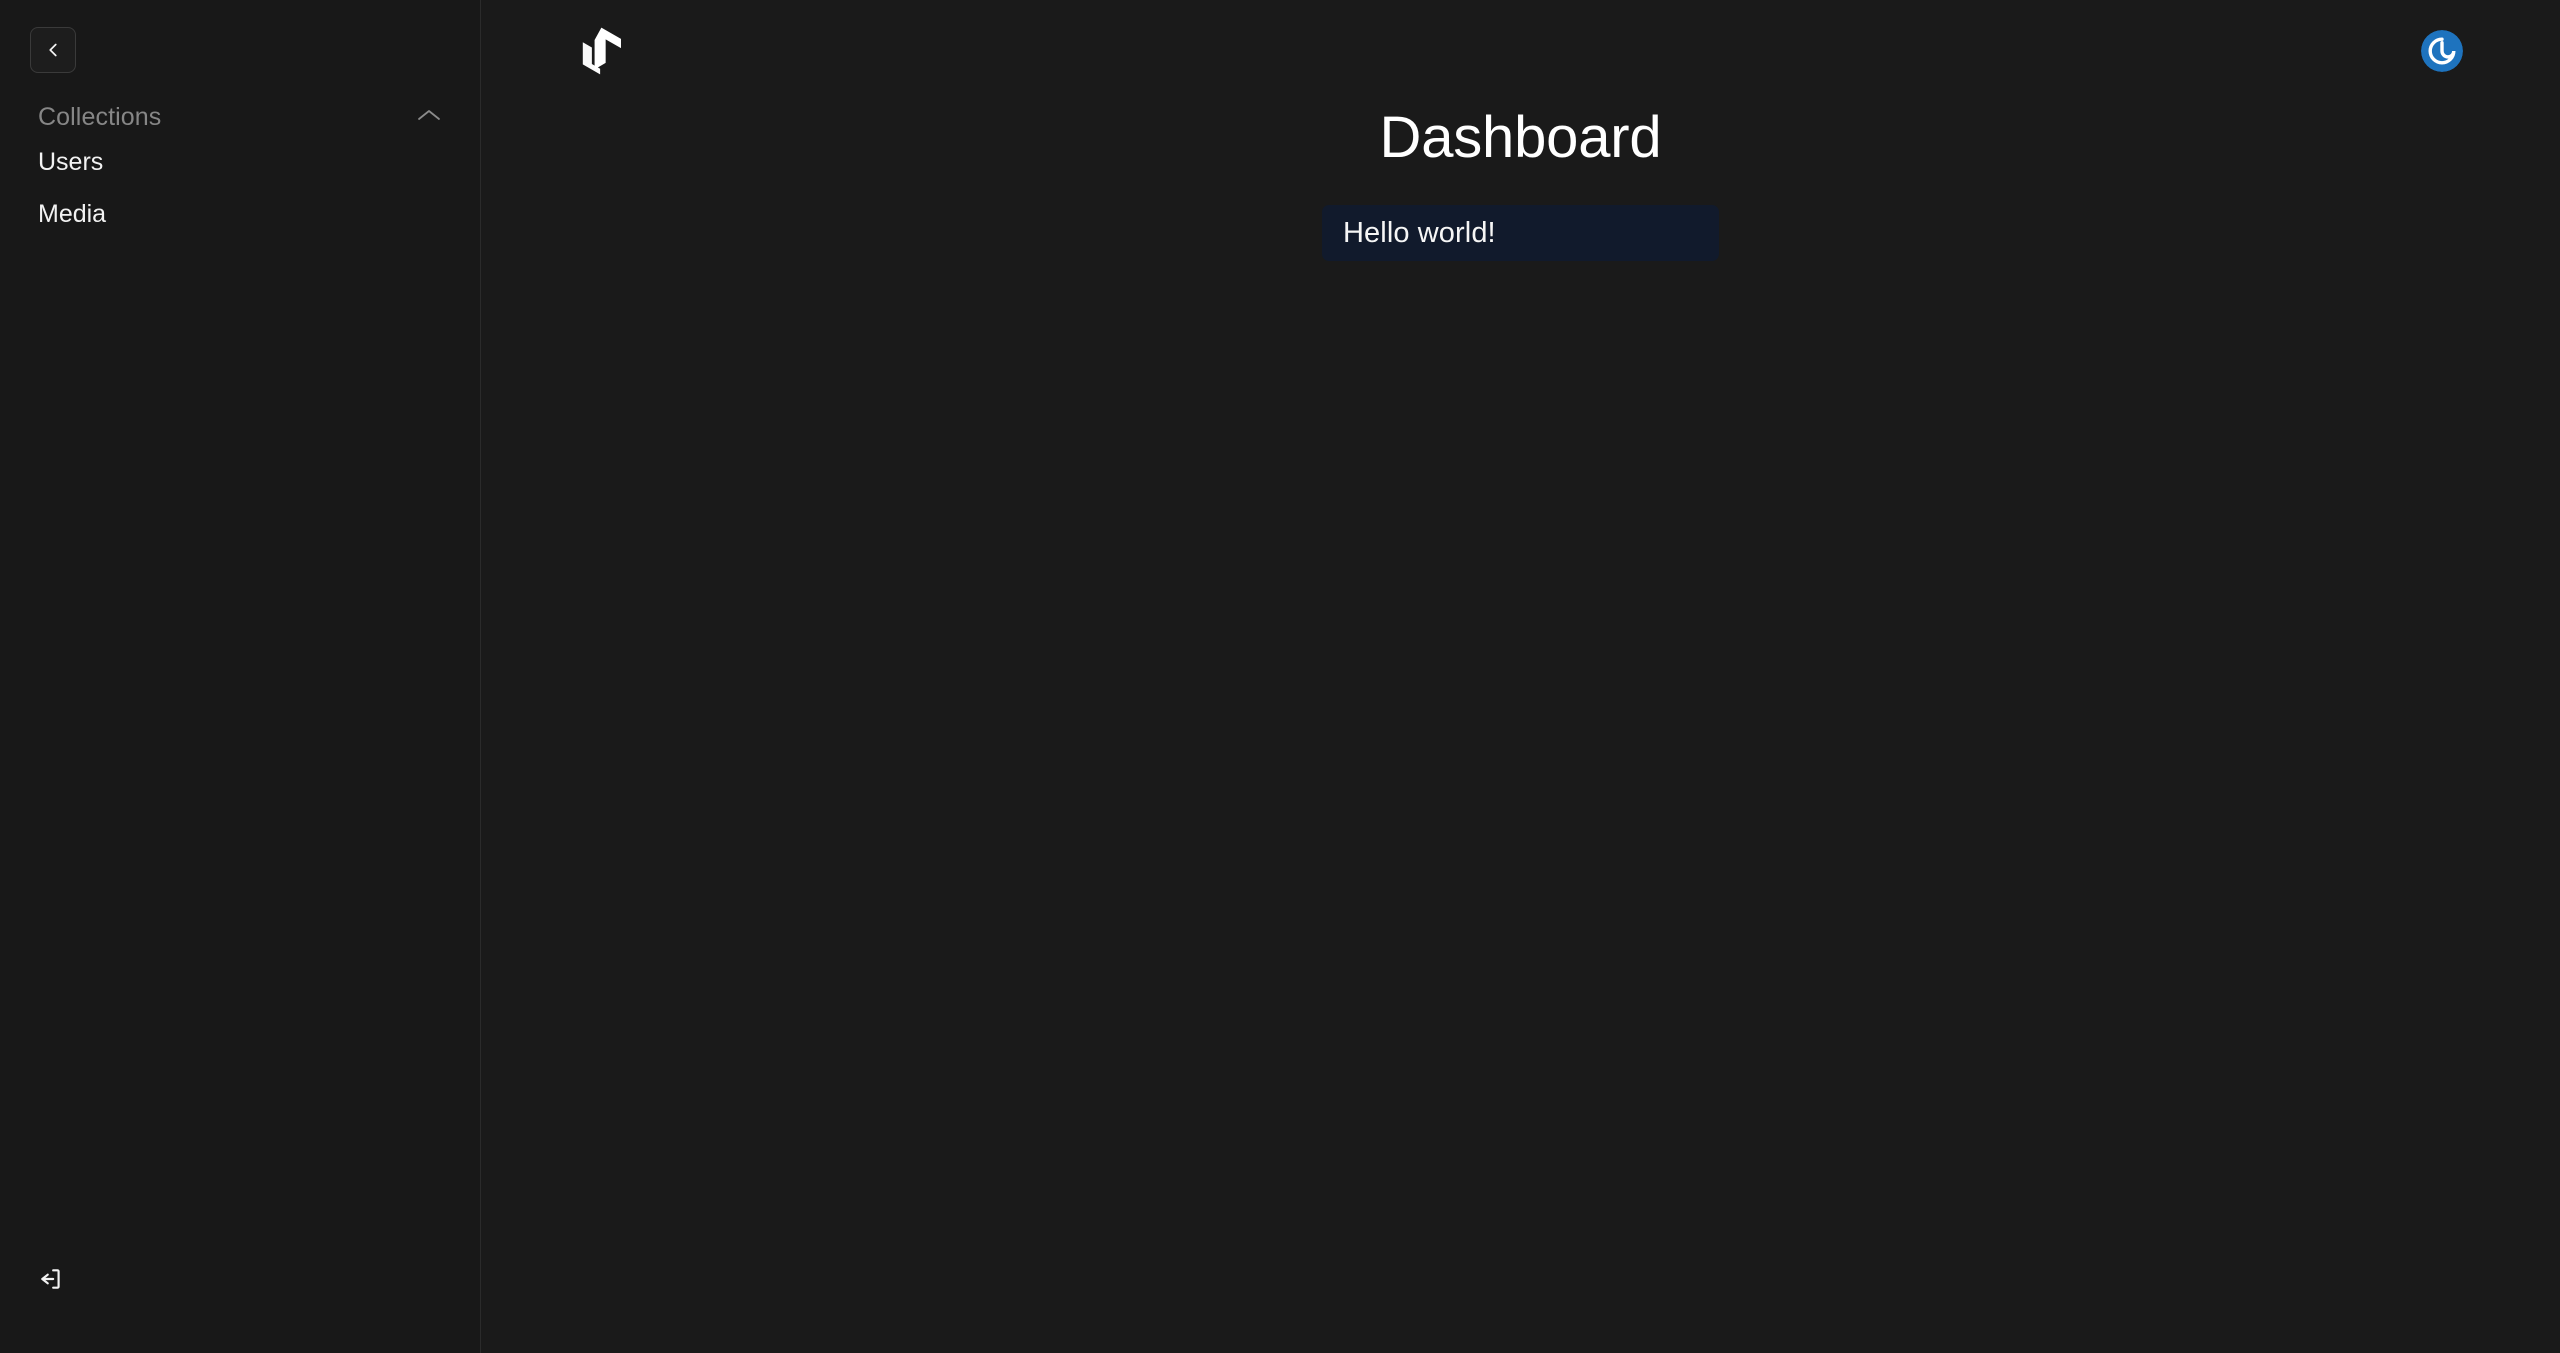 This screenshot has height=1353, width=2560. What do you see at coordinates (100, 117) in the screenshot?
I see `nav-group-title: Collections` at bounding box center [100, 117].